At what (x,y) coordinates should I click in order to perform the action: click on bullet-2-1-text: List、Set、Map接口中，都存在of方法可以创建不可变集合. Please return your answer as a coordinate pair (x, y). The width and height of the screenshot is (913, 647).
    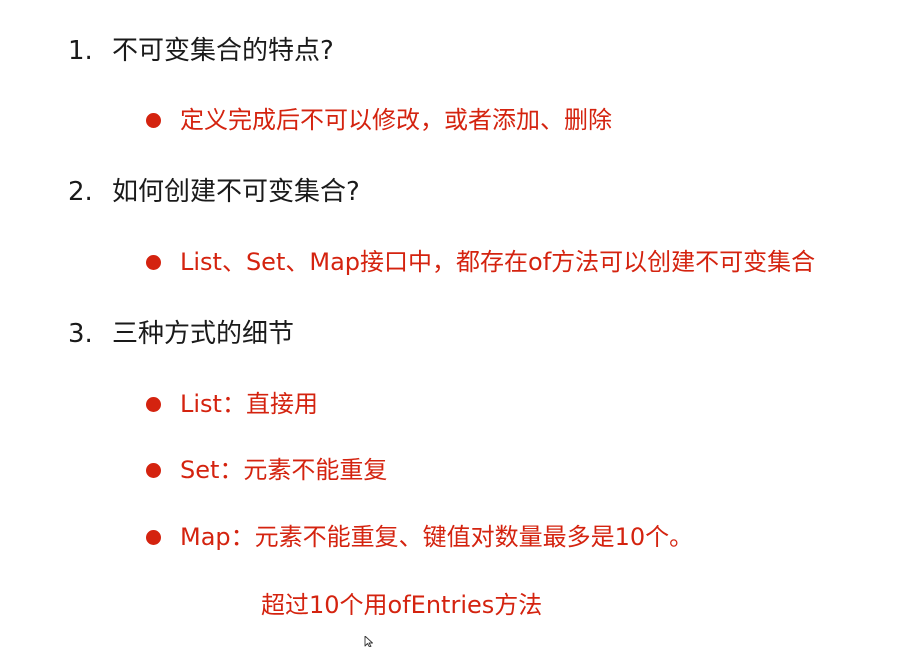
    Looking at the image, I should click on (498, 262).